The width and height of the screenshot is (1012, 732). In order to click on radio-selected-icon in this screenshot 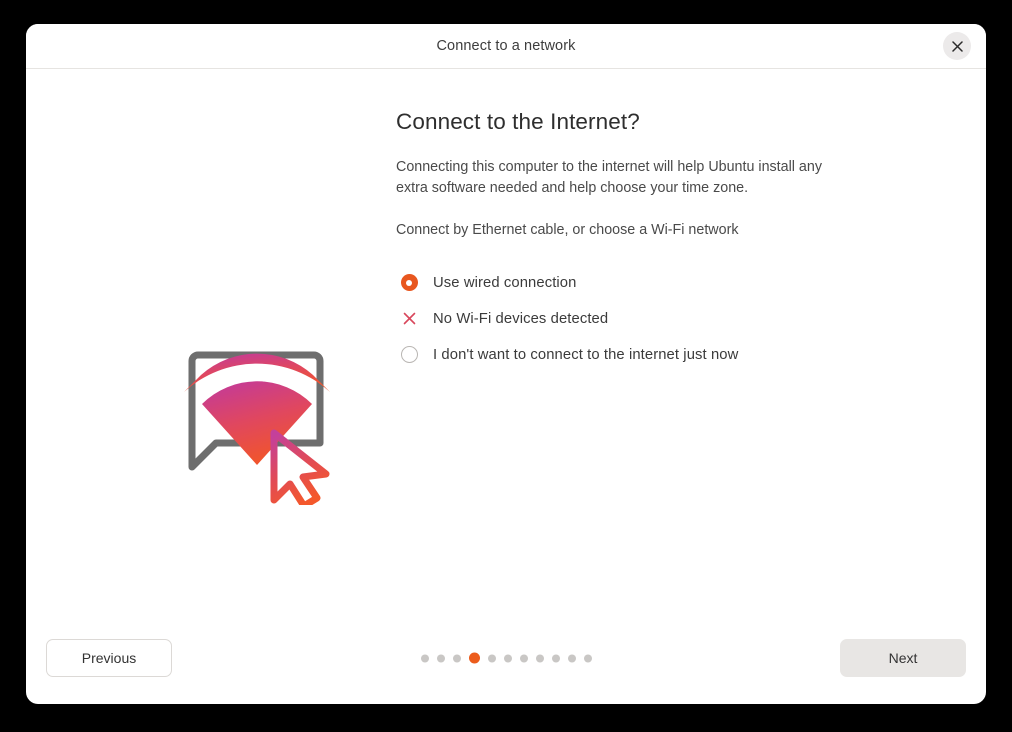, I will do `click(409, 283)`.